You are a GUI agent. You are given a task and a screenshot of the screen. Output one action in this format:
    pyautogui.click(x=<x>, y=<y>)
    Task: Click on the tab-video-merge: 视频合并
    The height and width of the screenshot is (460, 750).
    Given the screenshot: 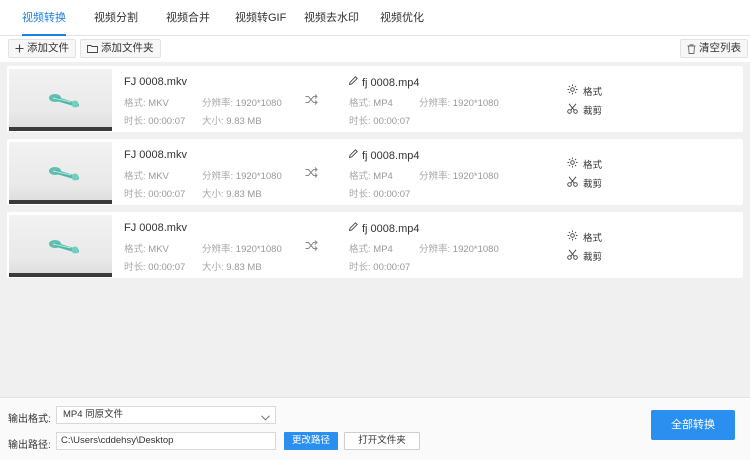 What is the action you would take?
    pyautogui.click(x=188, y=18)
    